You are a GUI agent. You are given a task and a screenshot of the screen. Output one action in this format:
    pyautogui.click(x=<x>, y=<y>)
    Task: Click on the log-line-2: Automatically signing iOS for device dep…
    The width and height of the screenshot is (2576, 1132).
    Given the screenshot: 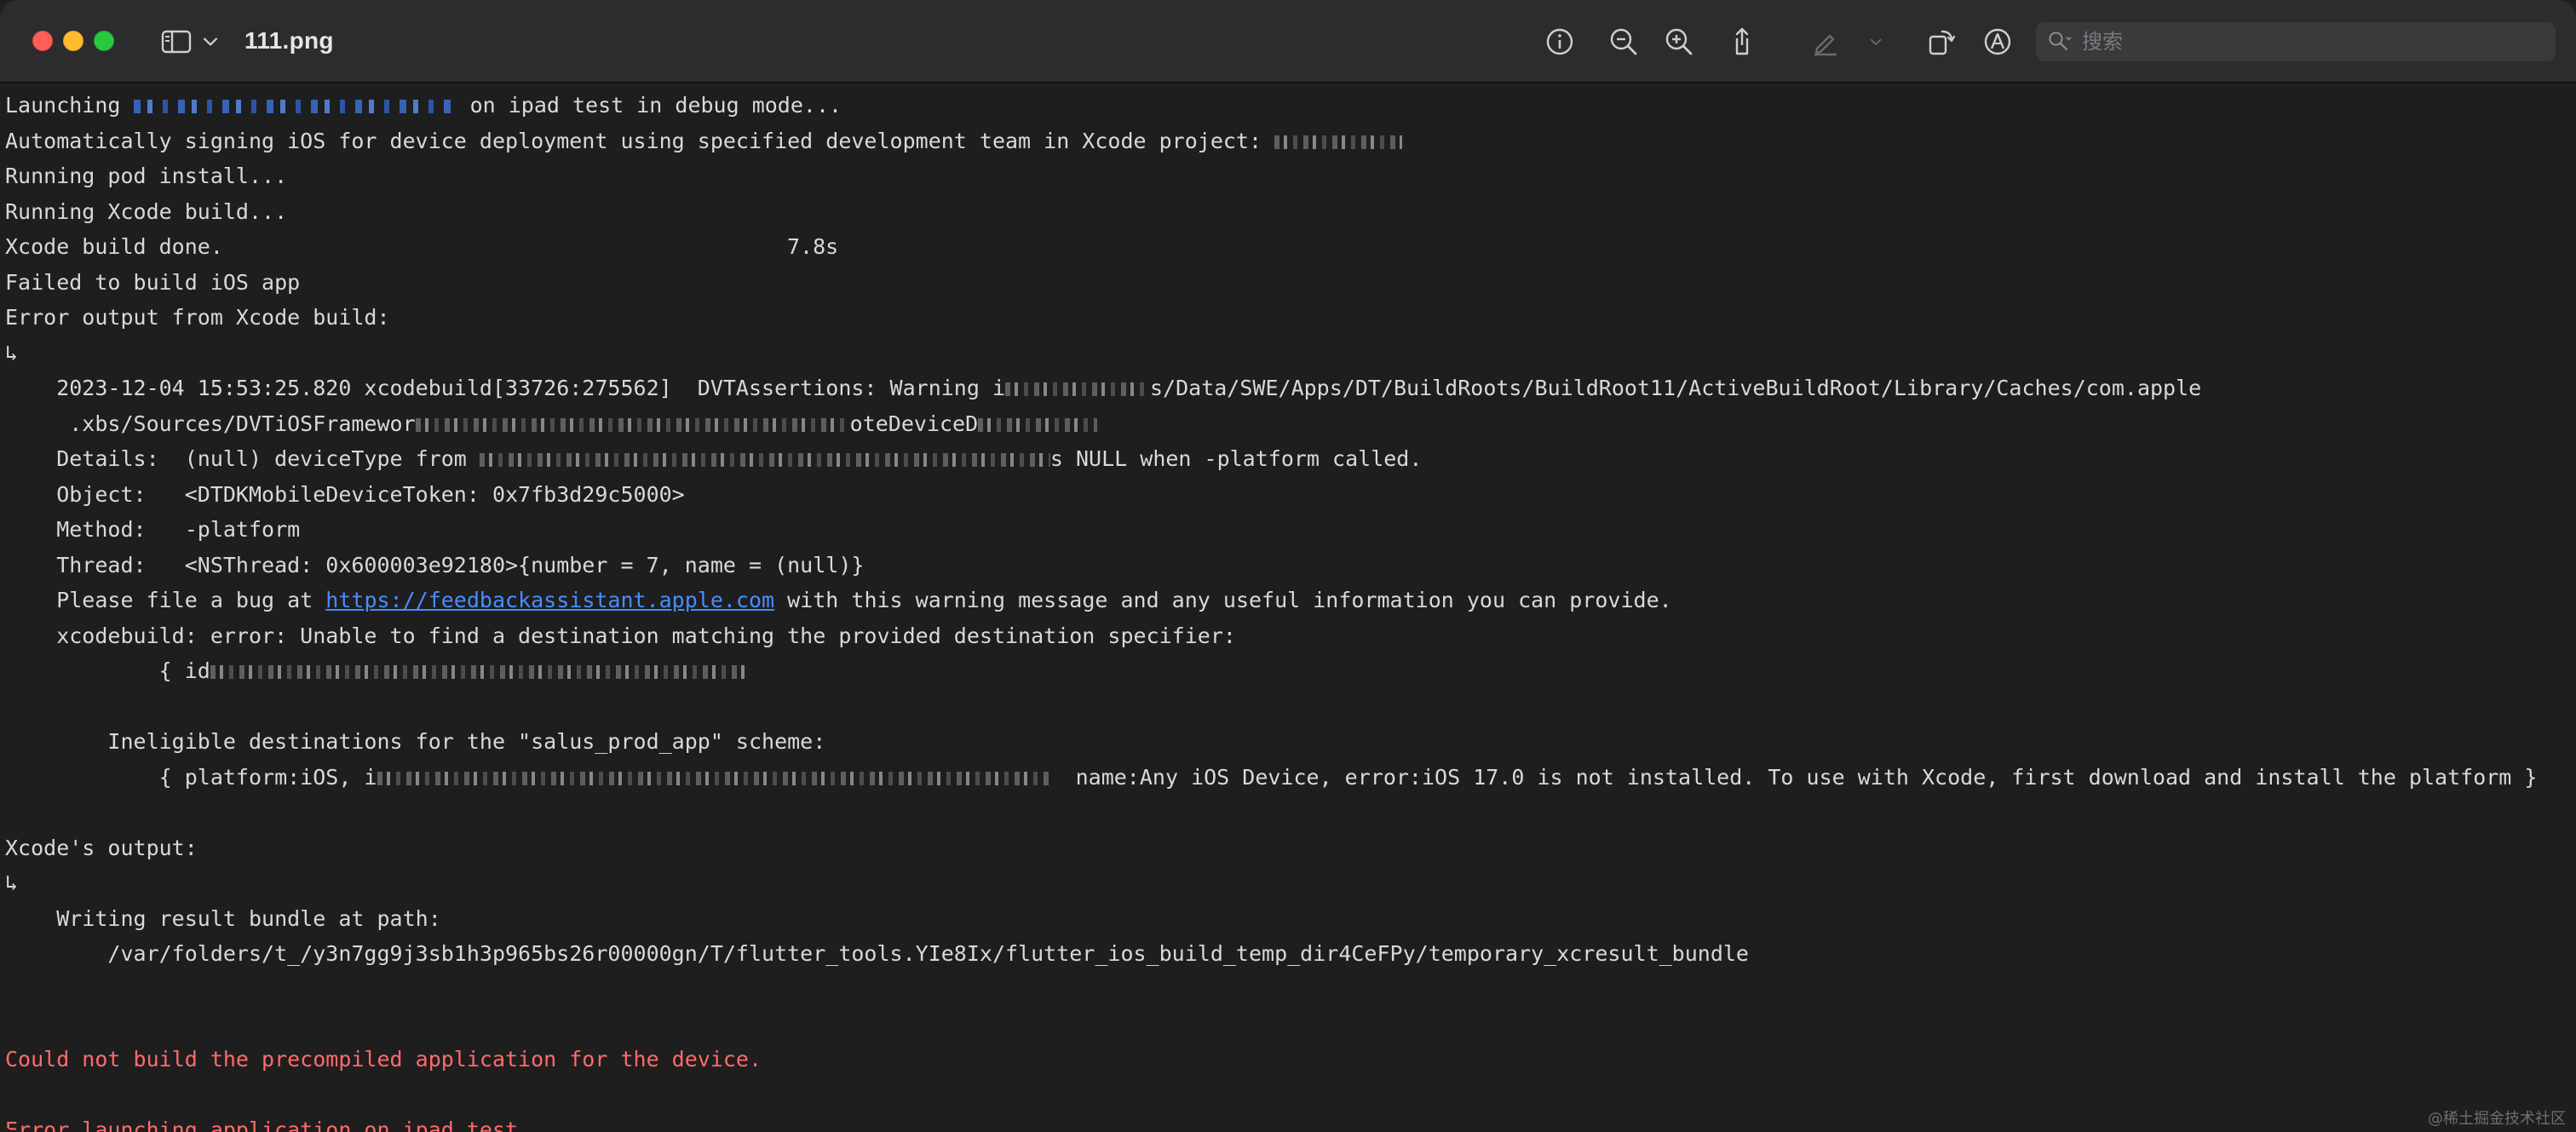 What is the action you would take?
    pyautogui.click(x=704, y=141)
    